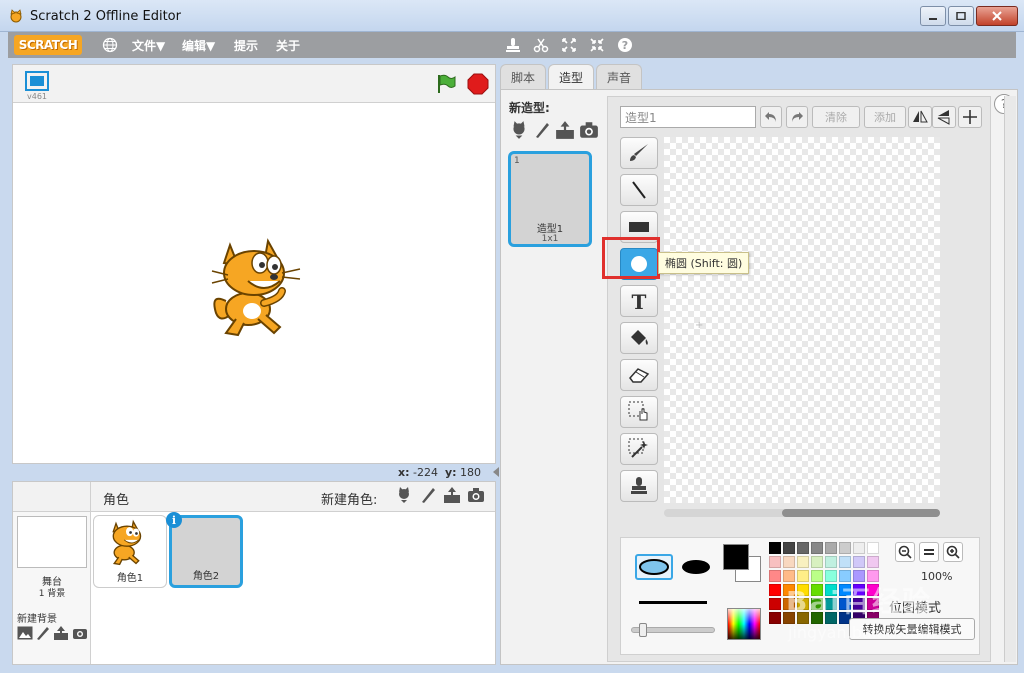 This screenshot has width=1024, height=673. I want to click on scratch-logo: SCRATCH, so click(48, 45).